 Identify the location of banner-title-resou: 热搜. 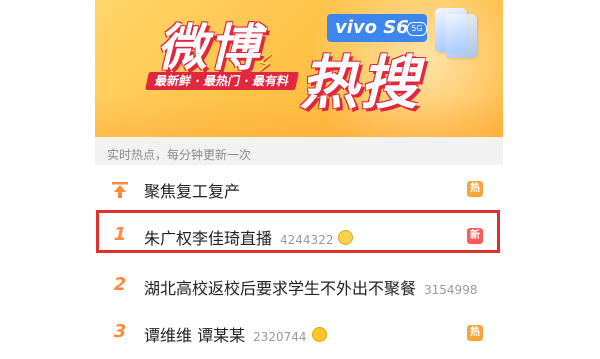
(360, 83).